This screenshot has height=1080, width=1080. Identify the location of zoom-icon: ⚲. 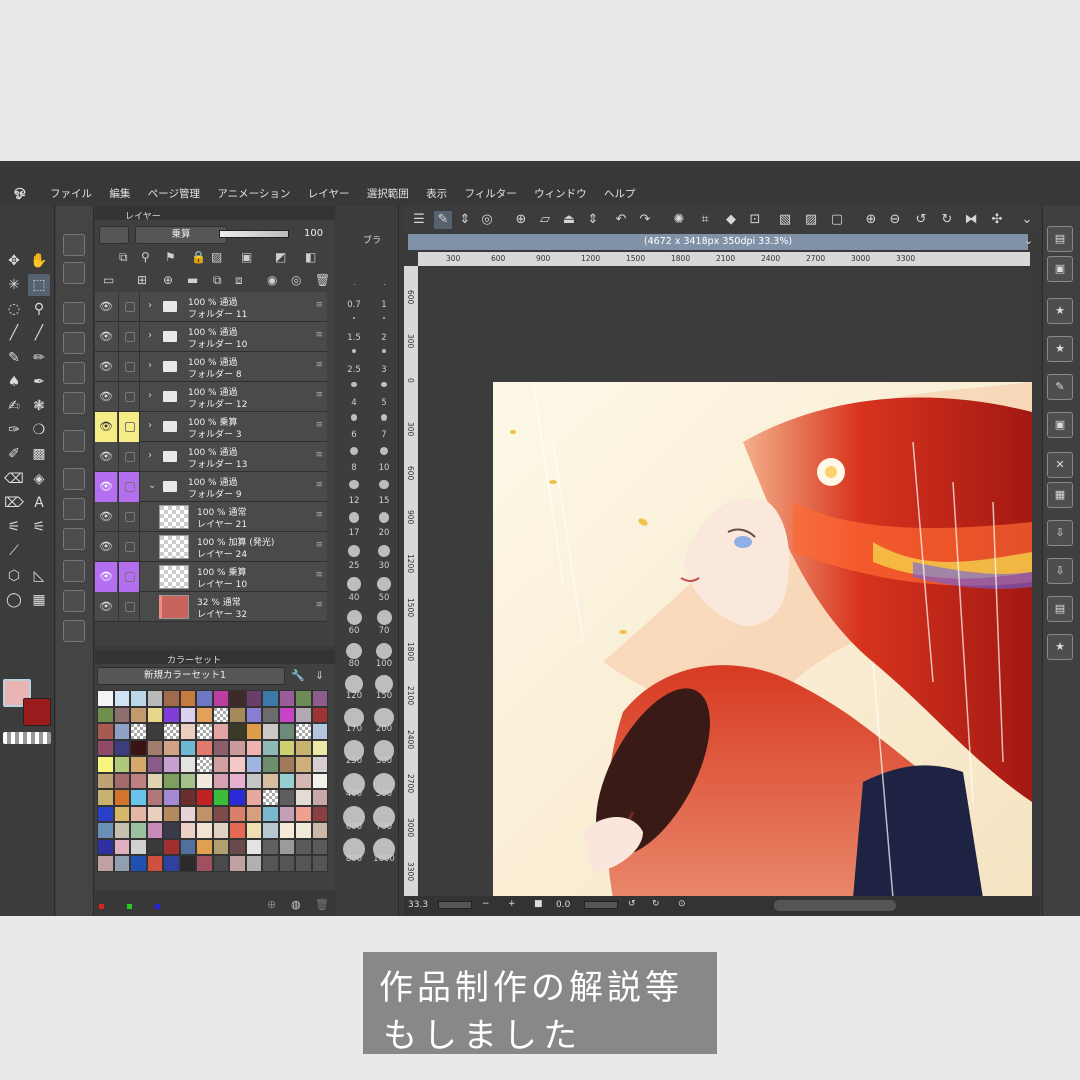
(39, 309).